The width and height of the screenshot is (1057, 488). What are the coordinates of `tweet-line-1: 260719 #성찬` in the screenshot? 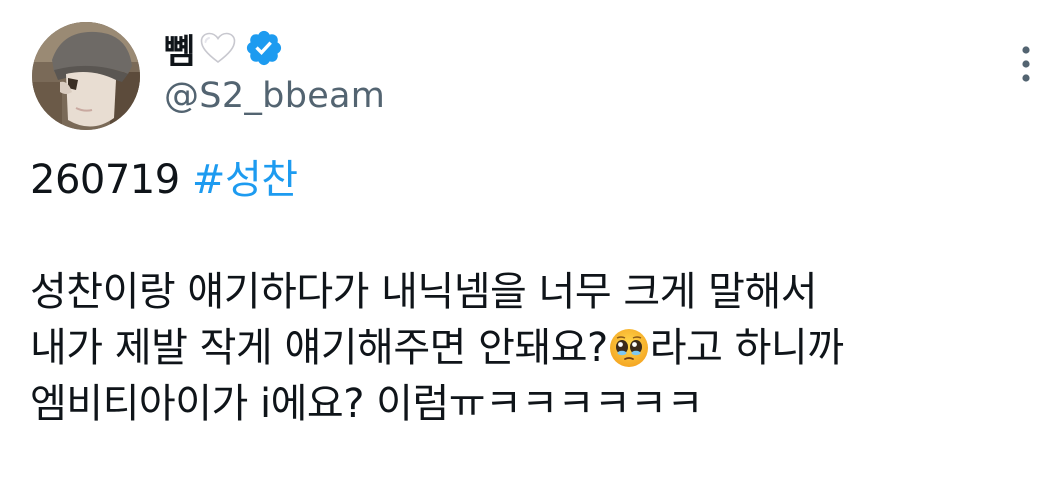 It's located at (535, 180).